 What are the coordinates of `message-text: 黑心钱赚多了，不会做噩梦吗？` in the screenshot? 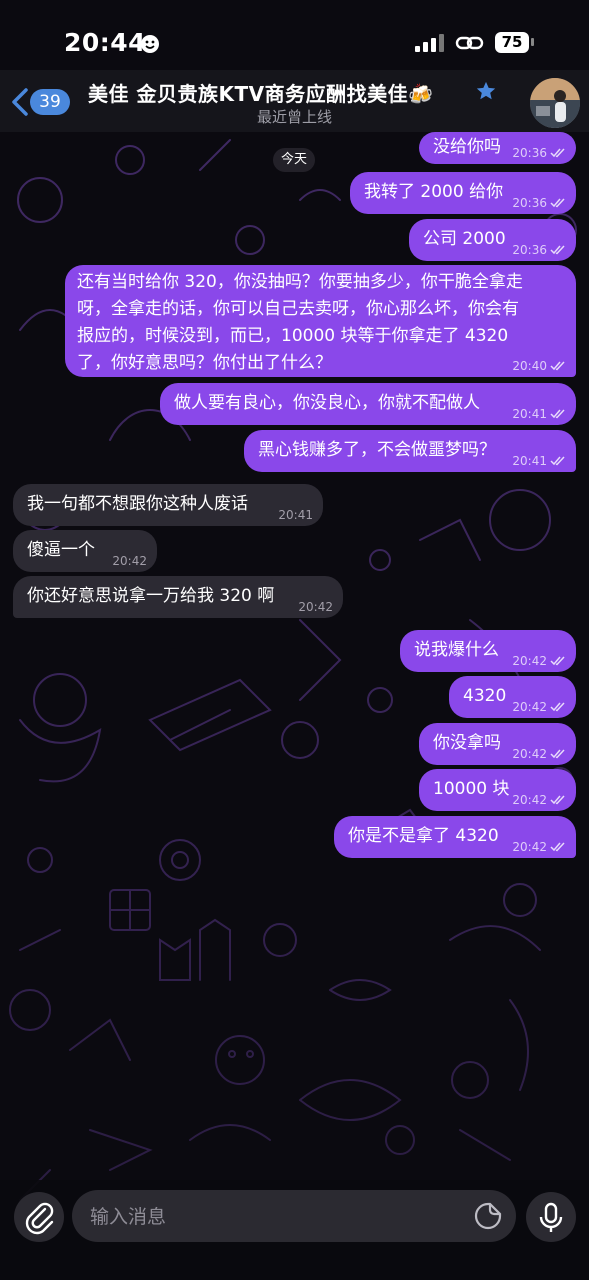 It's located at (377, 450).